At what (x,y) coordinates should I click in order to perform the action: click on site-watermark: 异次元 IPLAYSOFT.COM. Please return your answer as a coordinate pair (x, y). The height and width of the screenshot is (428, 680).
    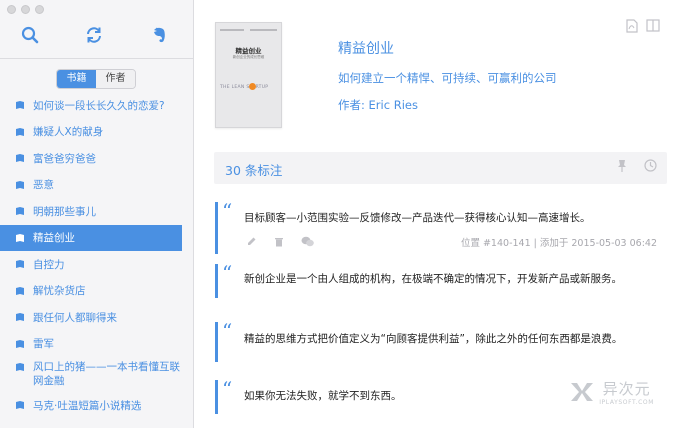
    Looking at the image, I should click on (611, 392).